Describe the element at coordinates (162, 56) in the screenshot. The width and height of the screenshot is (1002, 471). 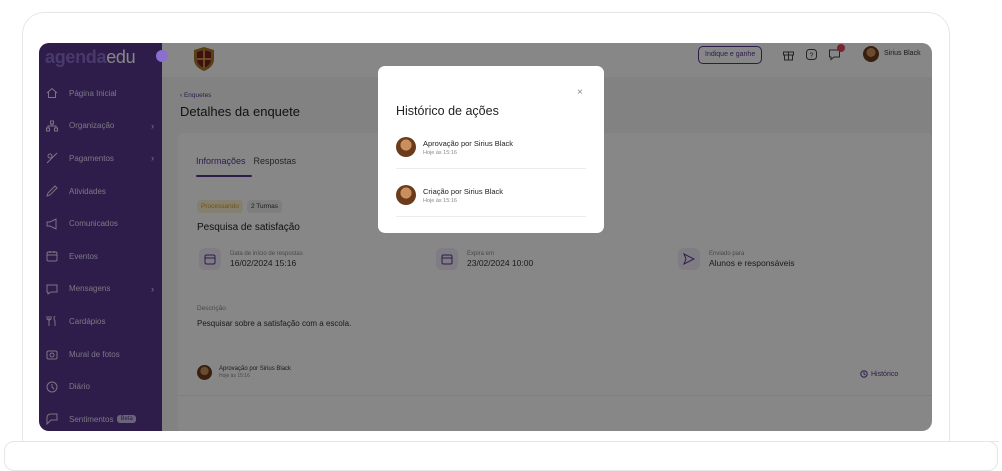
I see `sidebar-toggle-button` at that location.